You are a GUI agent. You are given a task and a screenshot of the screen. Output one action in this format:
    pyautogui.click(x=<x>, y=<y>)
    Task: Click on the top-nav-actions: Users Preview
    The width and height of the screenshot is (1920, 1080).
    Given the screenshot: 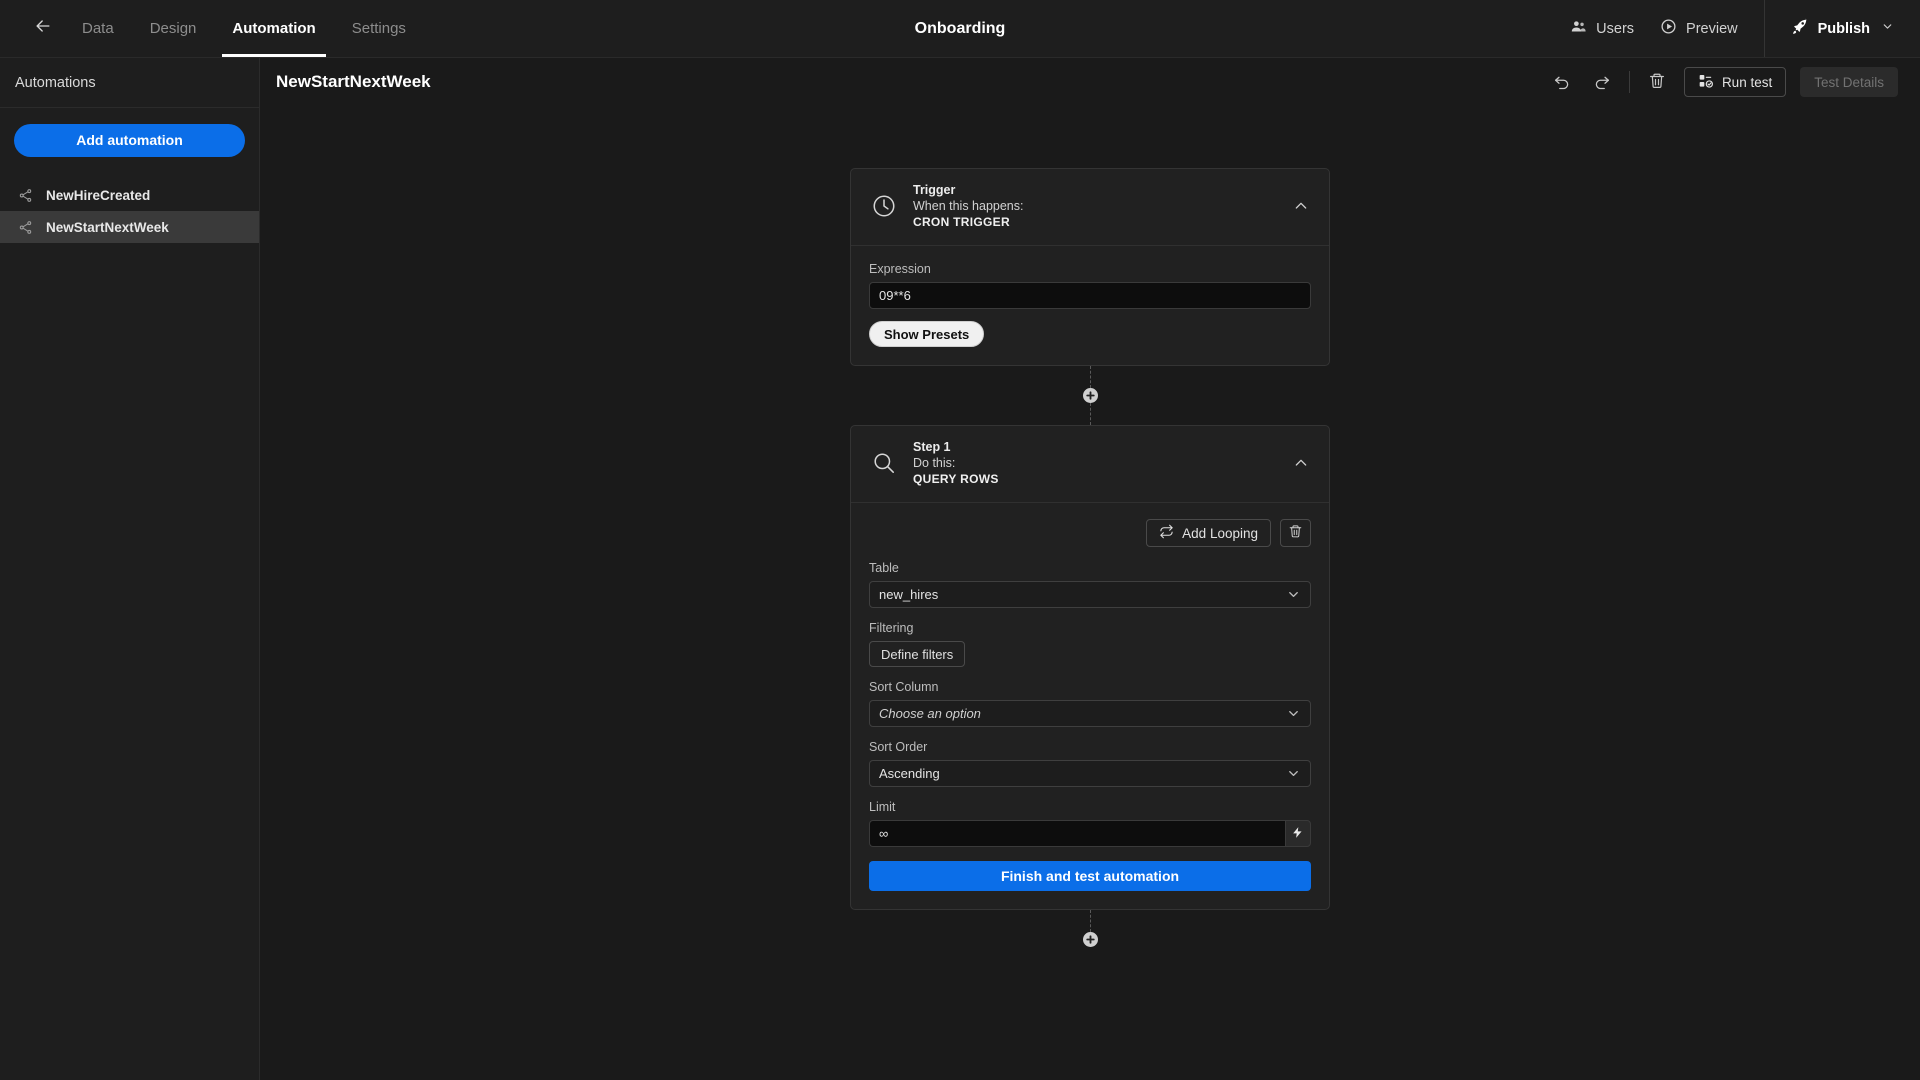 What is the action you would take?
    pyautogui.click(x=1653, y=28)
    